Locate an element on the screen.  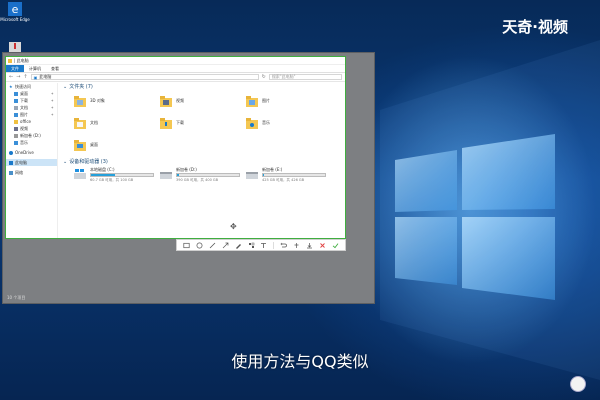
nav-onedrive: OneDrive is located at coordinates (31, 152).